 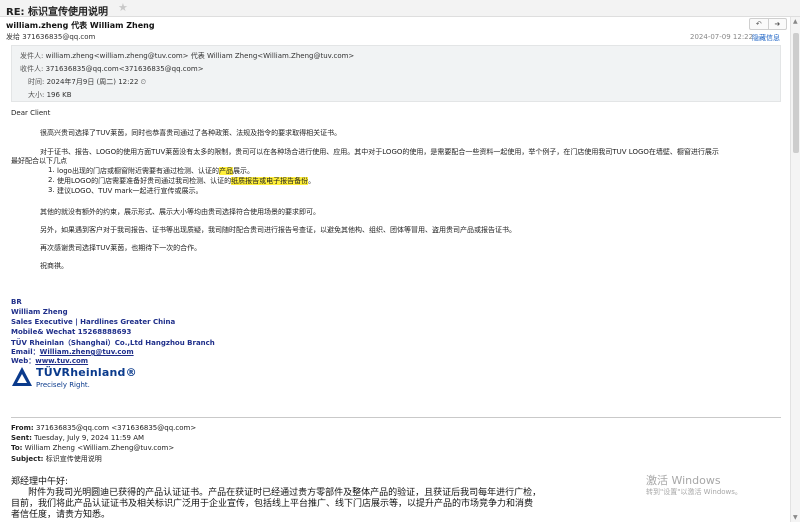 What do you see at coordinates (51, 170) in the screenshot?
I see `list-item-number: 1.` at bounding box center [51, 170].